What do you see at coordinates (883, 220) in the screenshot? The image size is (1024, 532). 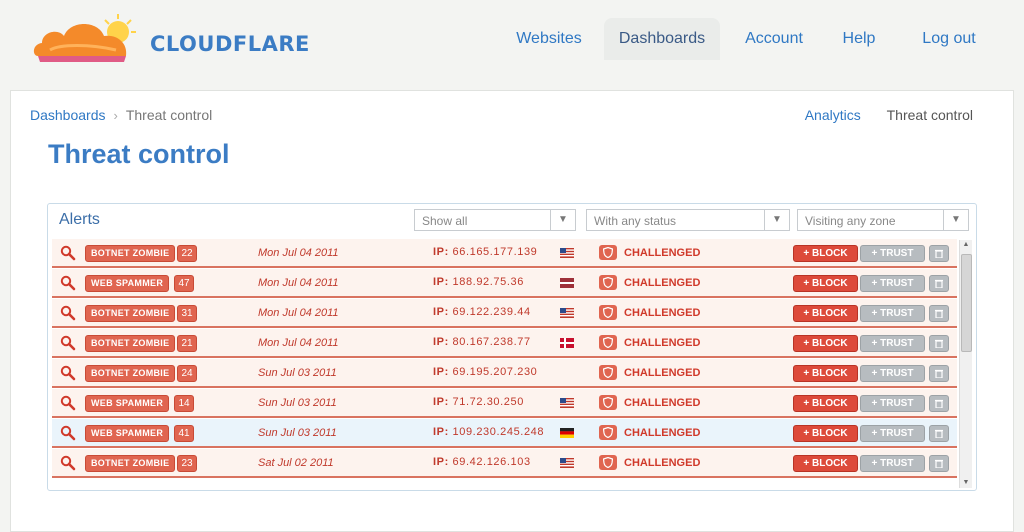 I see `zone-filter-select: Visiting any zone ▼` at bounding box center [883, 220].